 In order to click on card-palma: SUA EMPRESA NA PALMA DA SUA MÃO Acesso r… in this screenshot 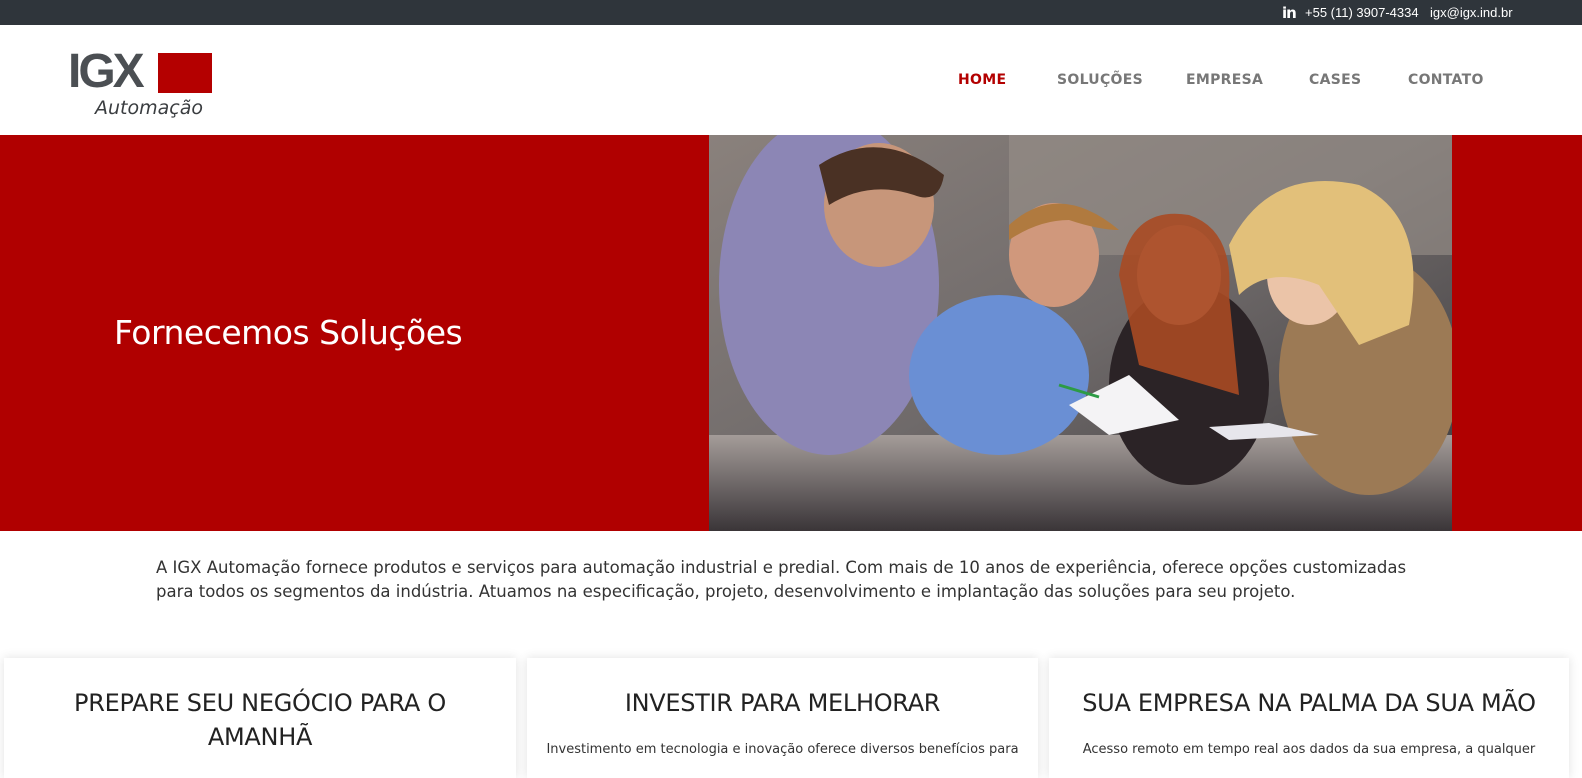, I will do `click(1309, 718)`.